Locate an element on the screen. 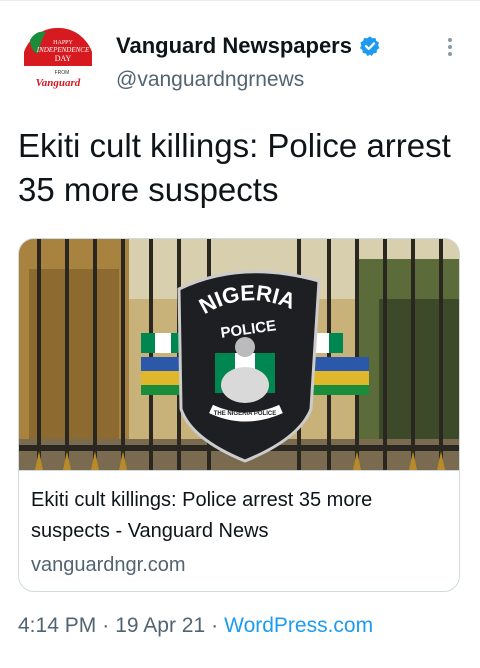 The image size is (480, 668). tweet-meta: 4:14 PM · 19 Apr 21 · WordPress.com is located at coordinates (195, 626).